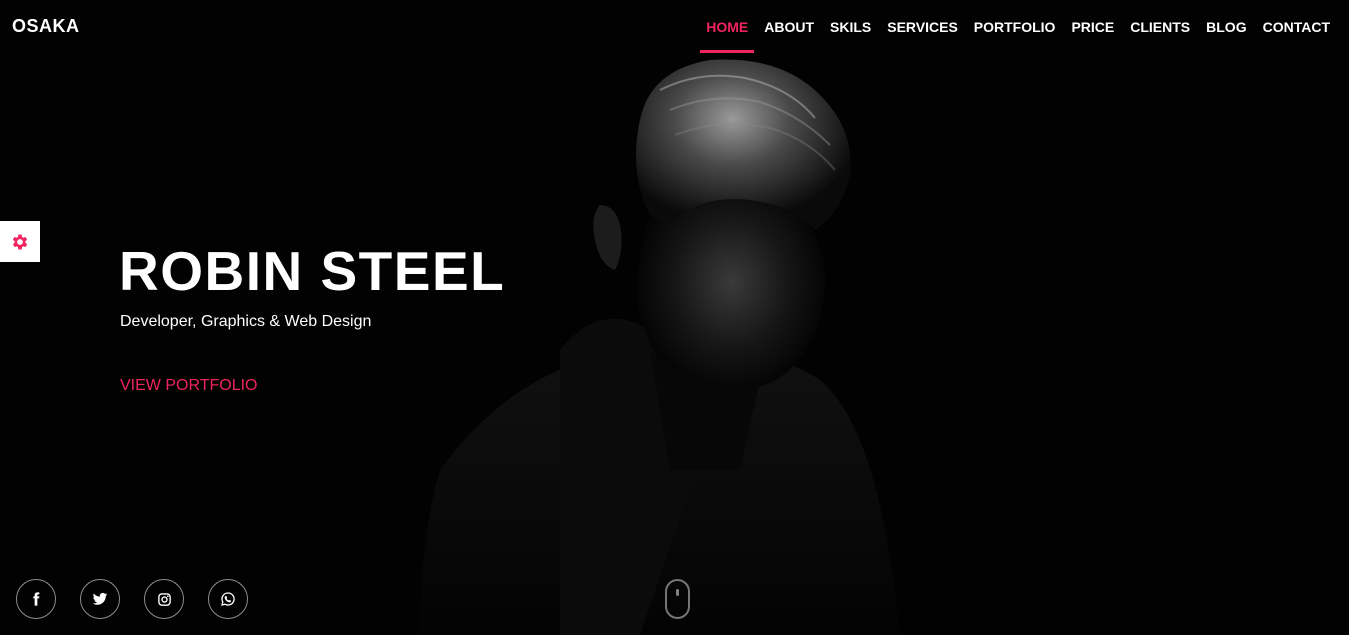 This screenshot has height=635, width=1349. What do you see at coordinates (677, 592) in the screenshot?
I see `mouse-scroll-icon` at bounding box center [677, 592].